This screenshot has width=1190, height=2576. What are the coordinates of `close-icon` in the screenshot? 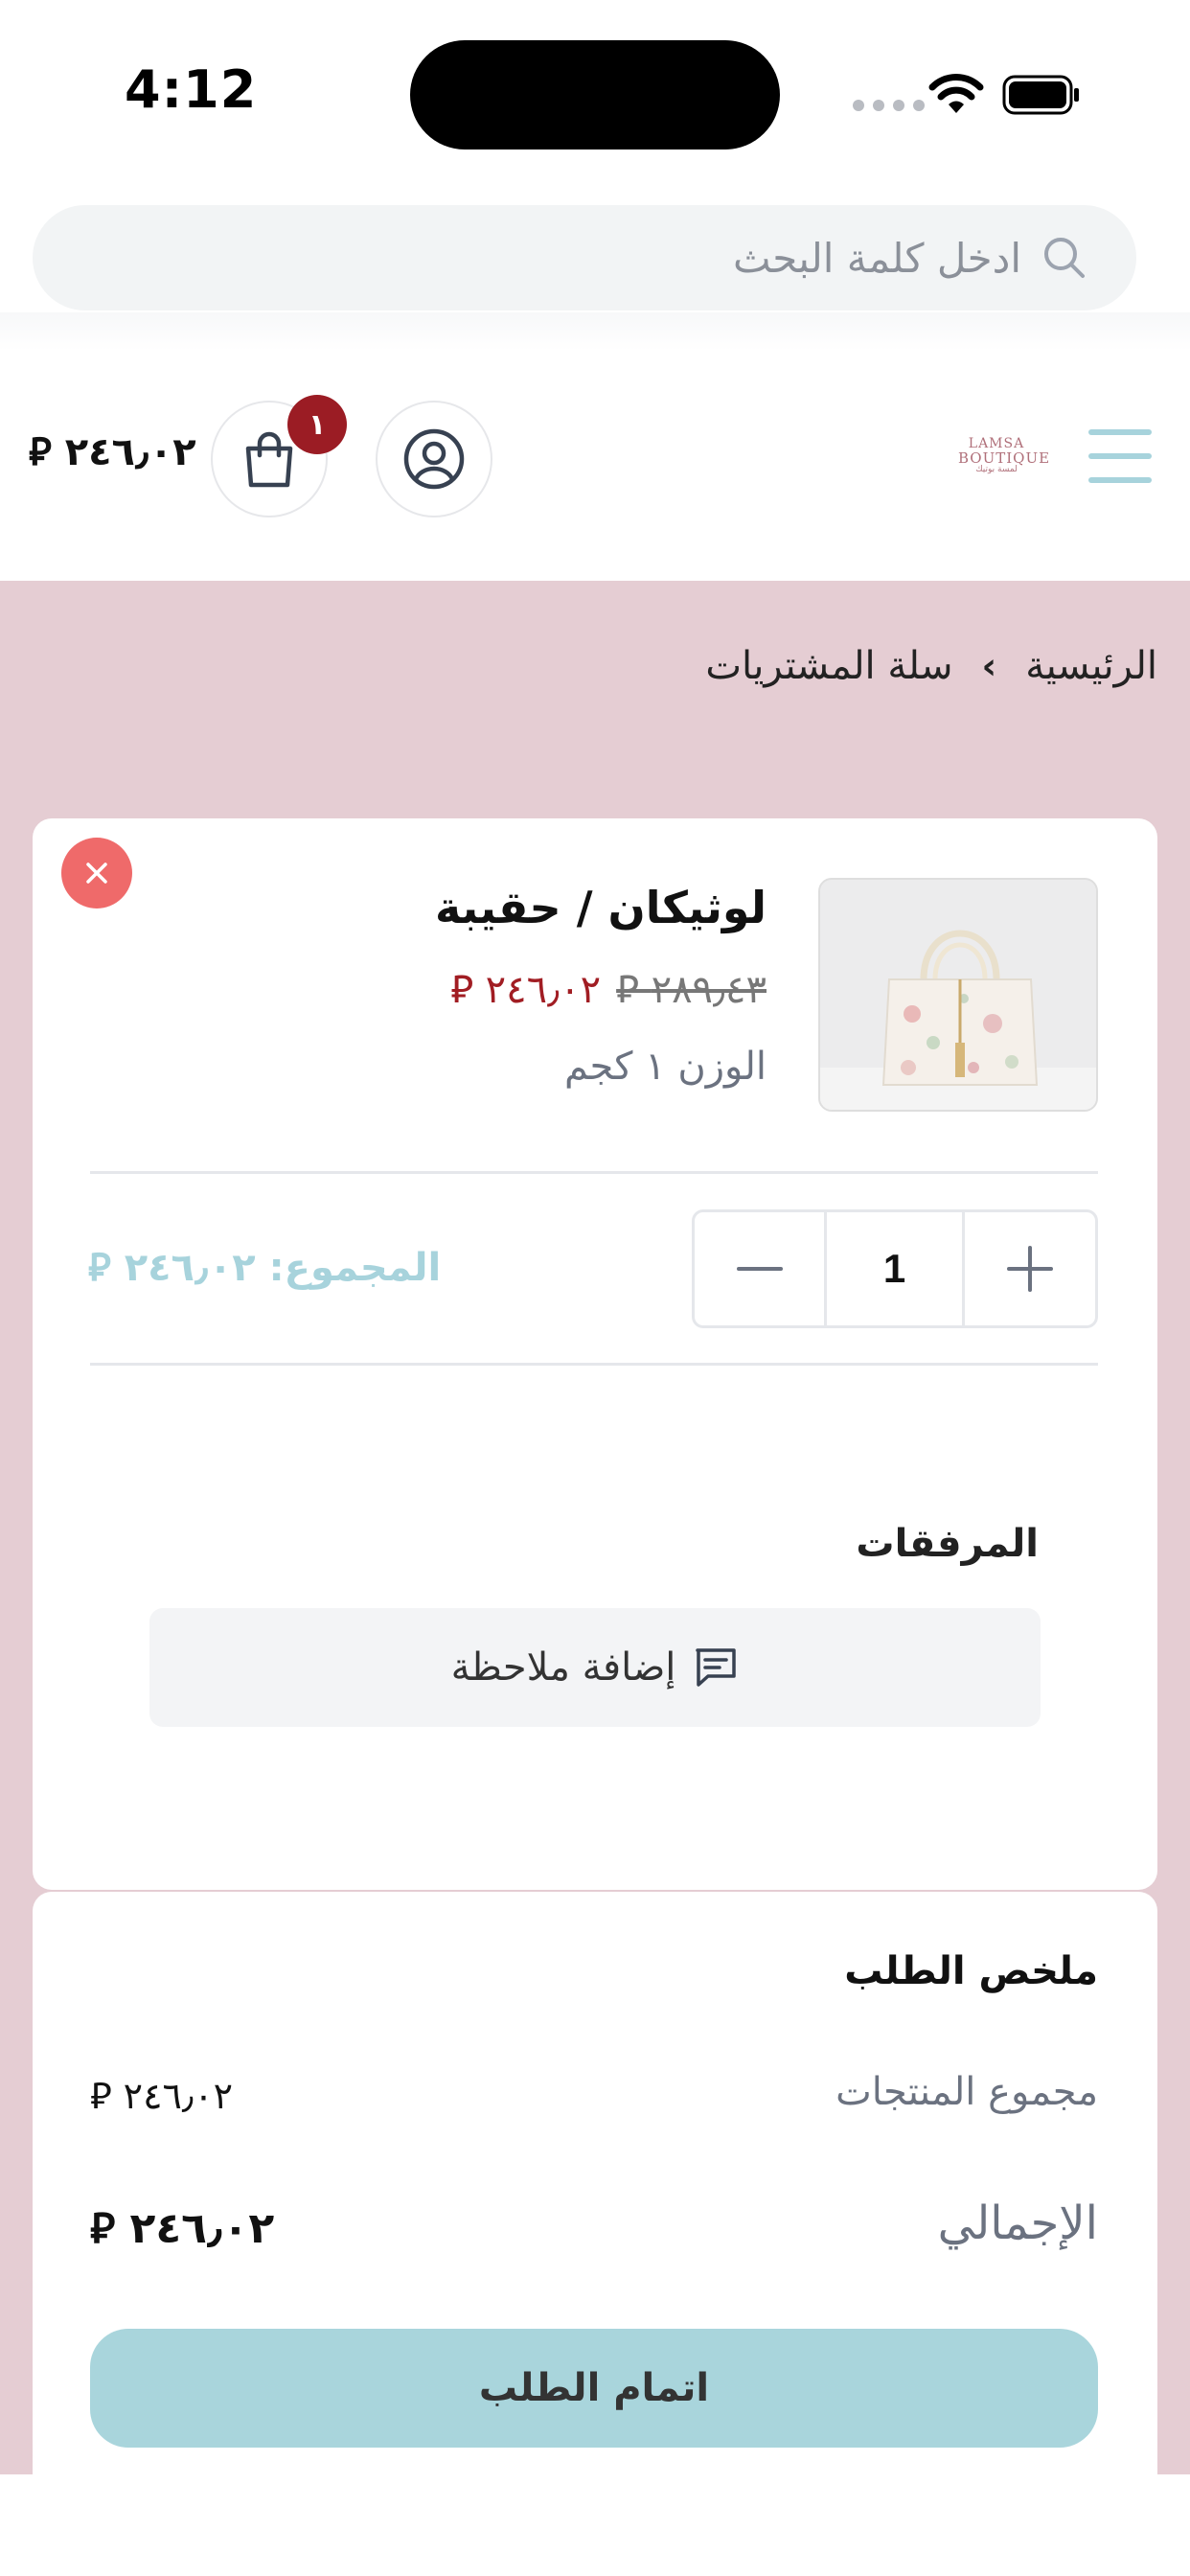 It's located at (97, 873).